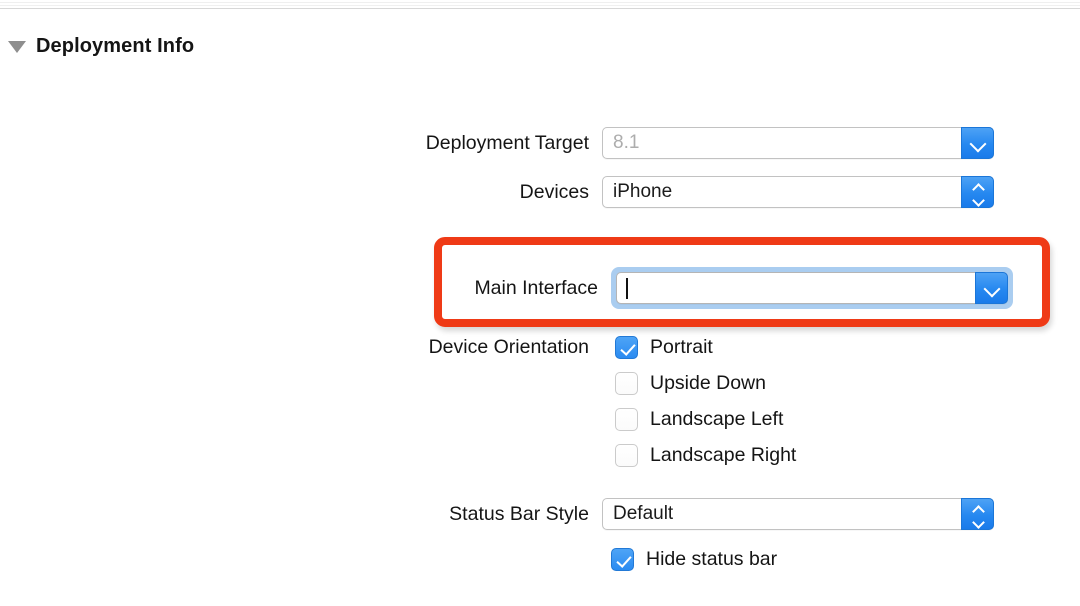 This screenshot has height=606, width=1080. I want to click on device-orientation-row: Device Orientation, so click(496, 347).